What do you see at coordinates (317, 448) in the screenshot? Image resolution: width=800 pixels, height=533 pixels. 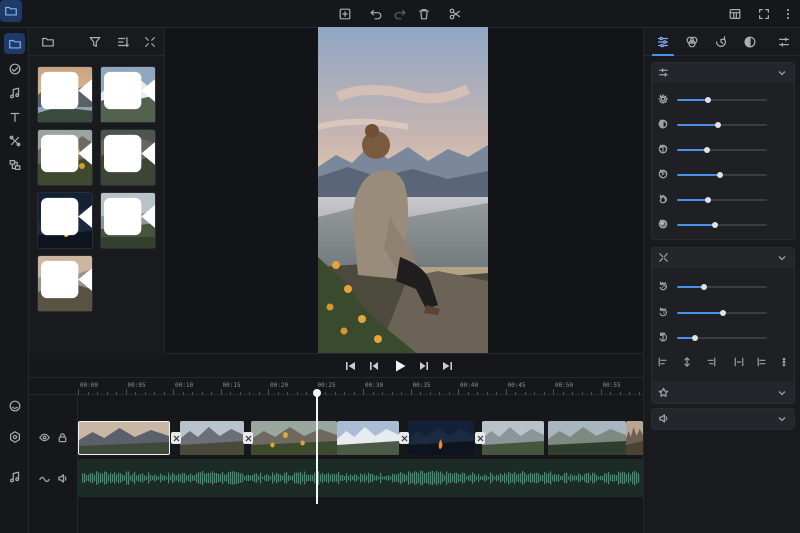 I see `playhead` at bounding box center [317, 448].